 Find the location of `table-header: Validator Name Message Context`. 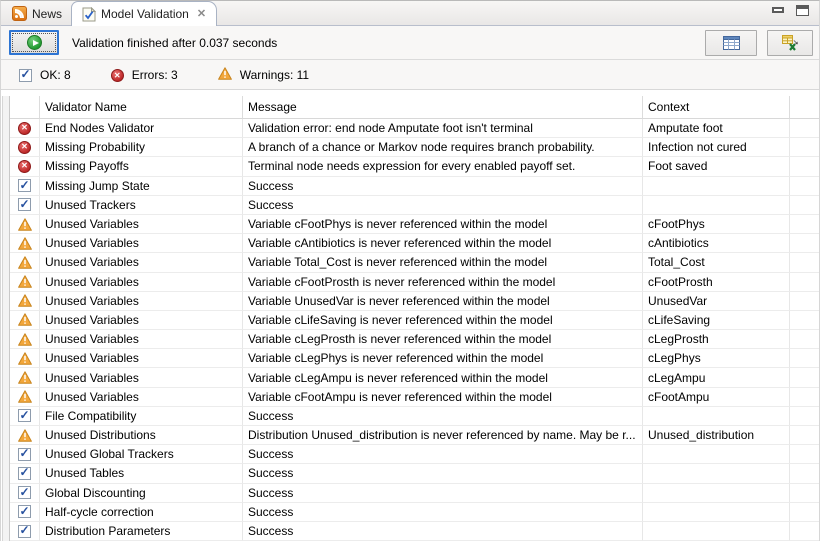

table-header: Validator Name Message Context is located at coordinates (414, 107).